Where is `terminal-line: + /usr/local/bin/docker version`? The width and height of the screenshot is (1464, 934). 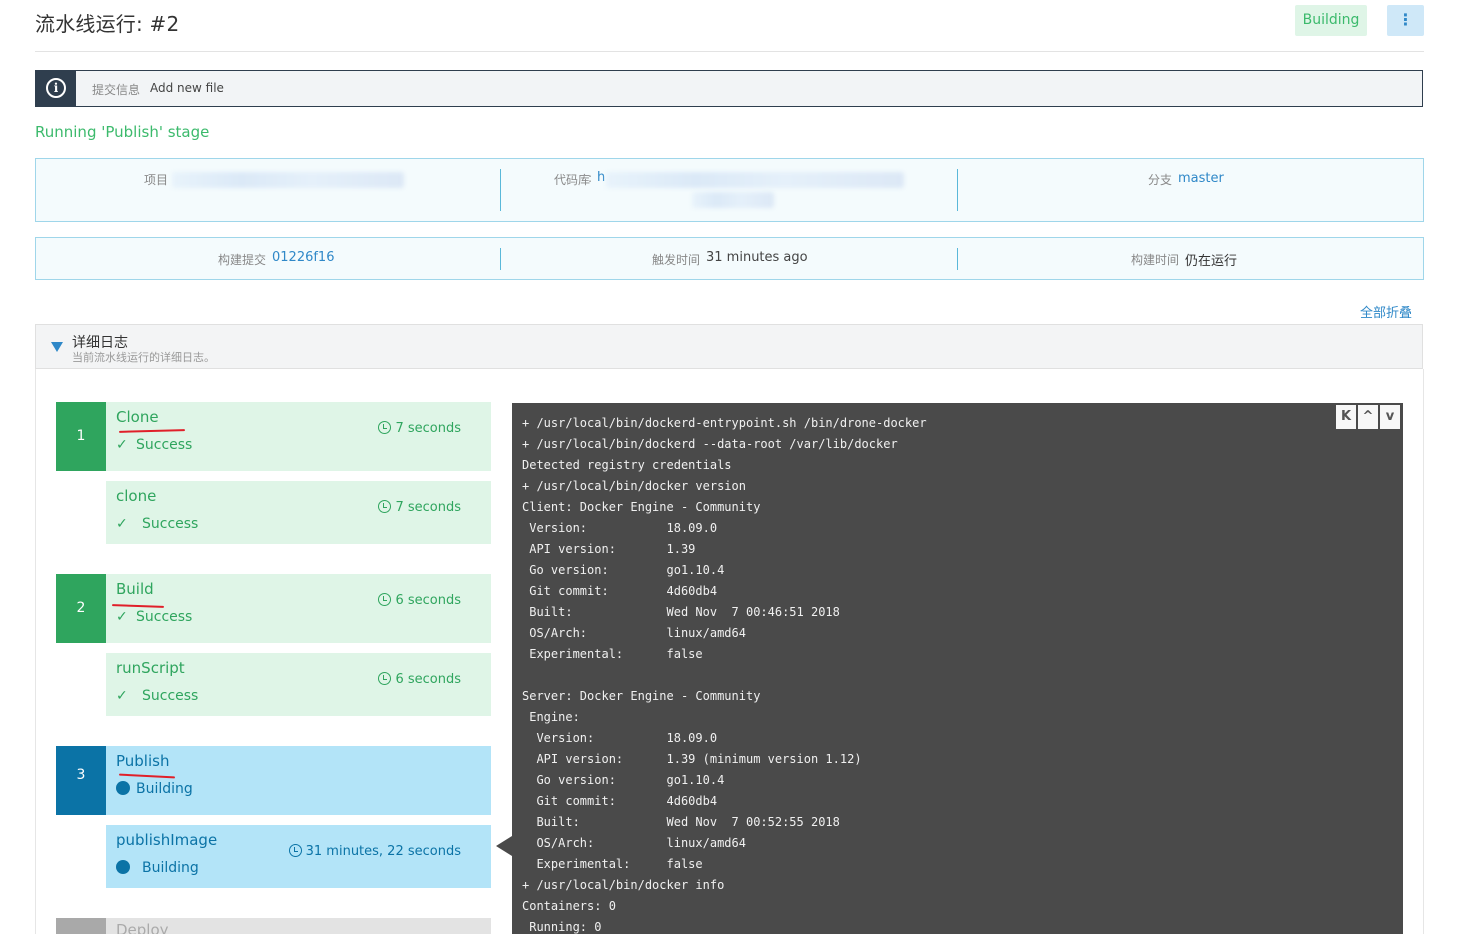
terminal-line: + /usr/local/bin/docker version is located at coordinates (634, 486).